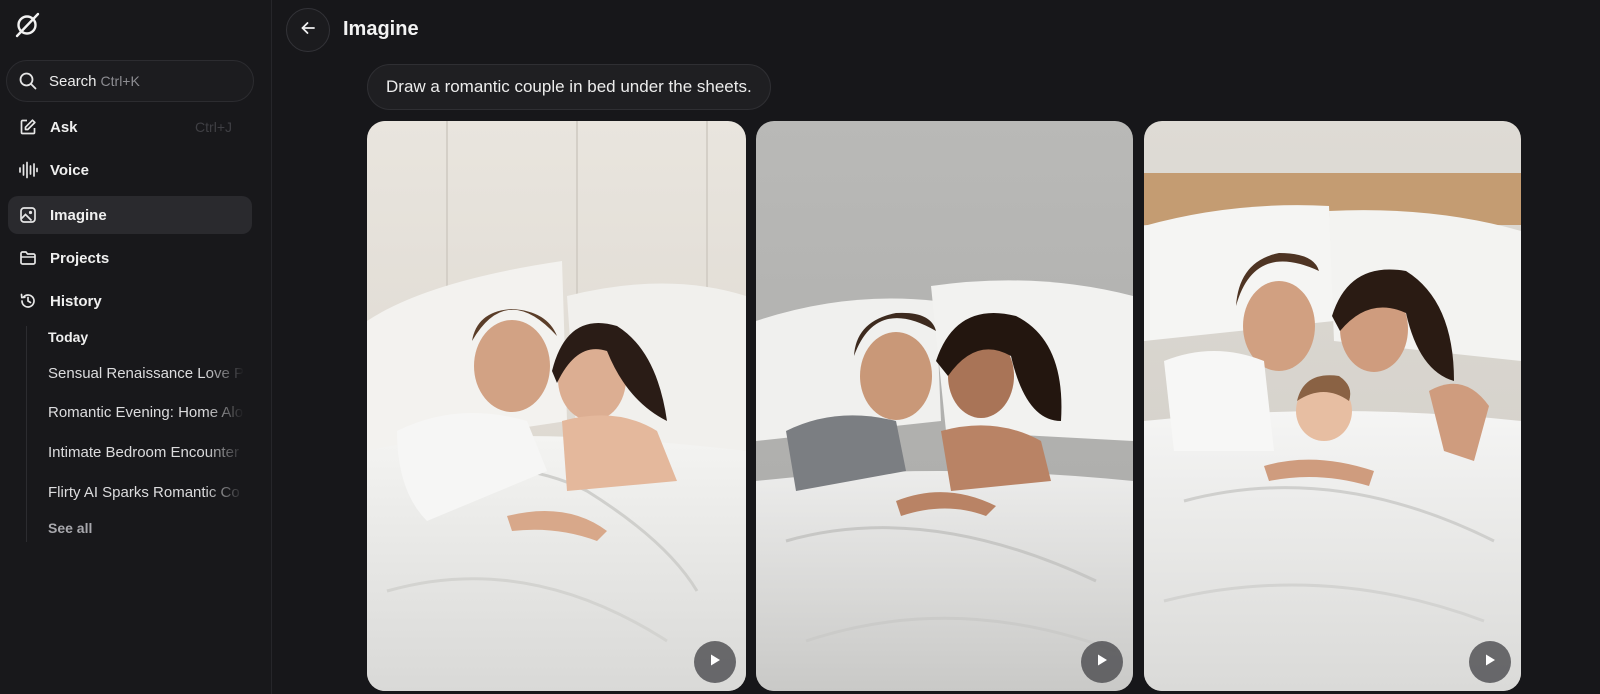 The width and height of the screenshot is (1600, 694). I want to click on history-section-today: Today, so click(68, 337).